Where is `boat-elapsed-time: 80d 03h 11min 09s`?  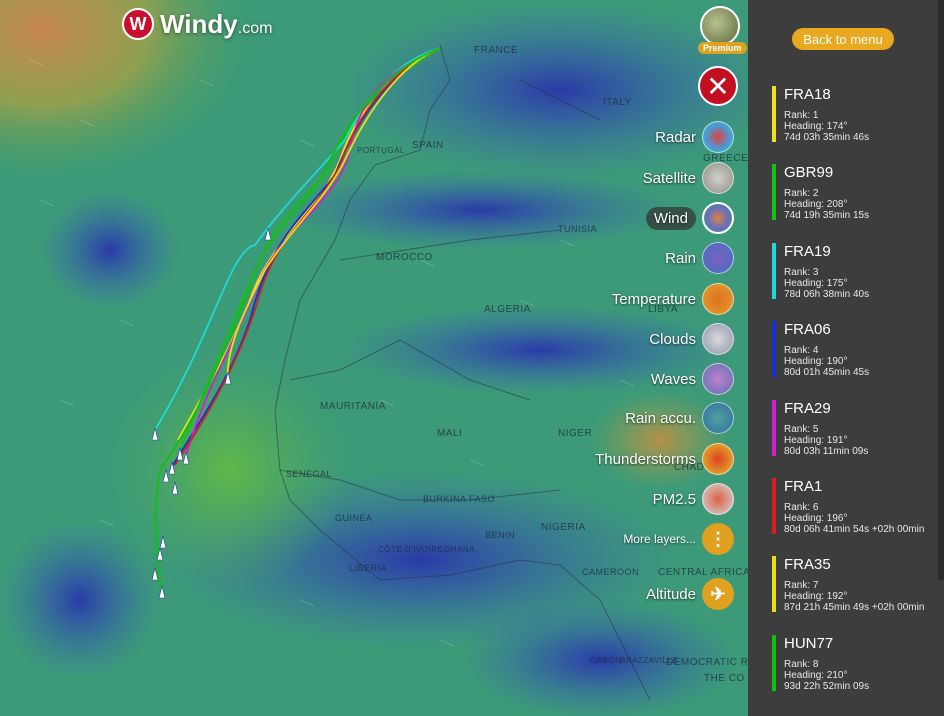
boat-elapsed-time: 80d 03h 11min 09s is located at coordinates (826, 451).